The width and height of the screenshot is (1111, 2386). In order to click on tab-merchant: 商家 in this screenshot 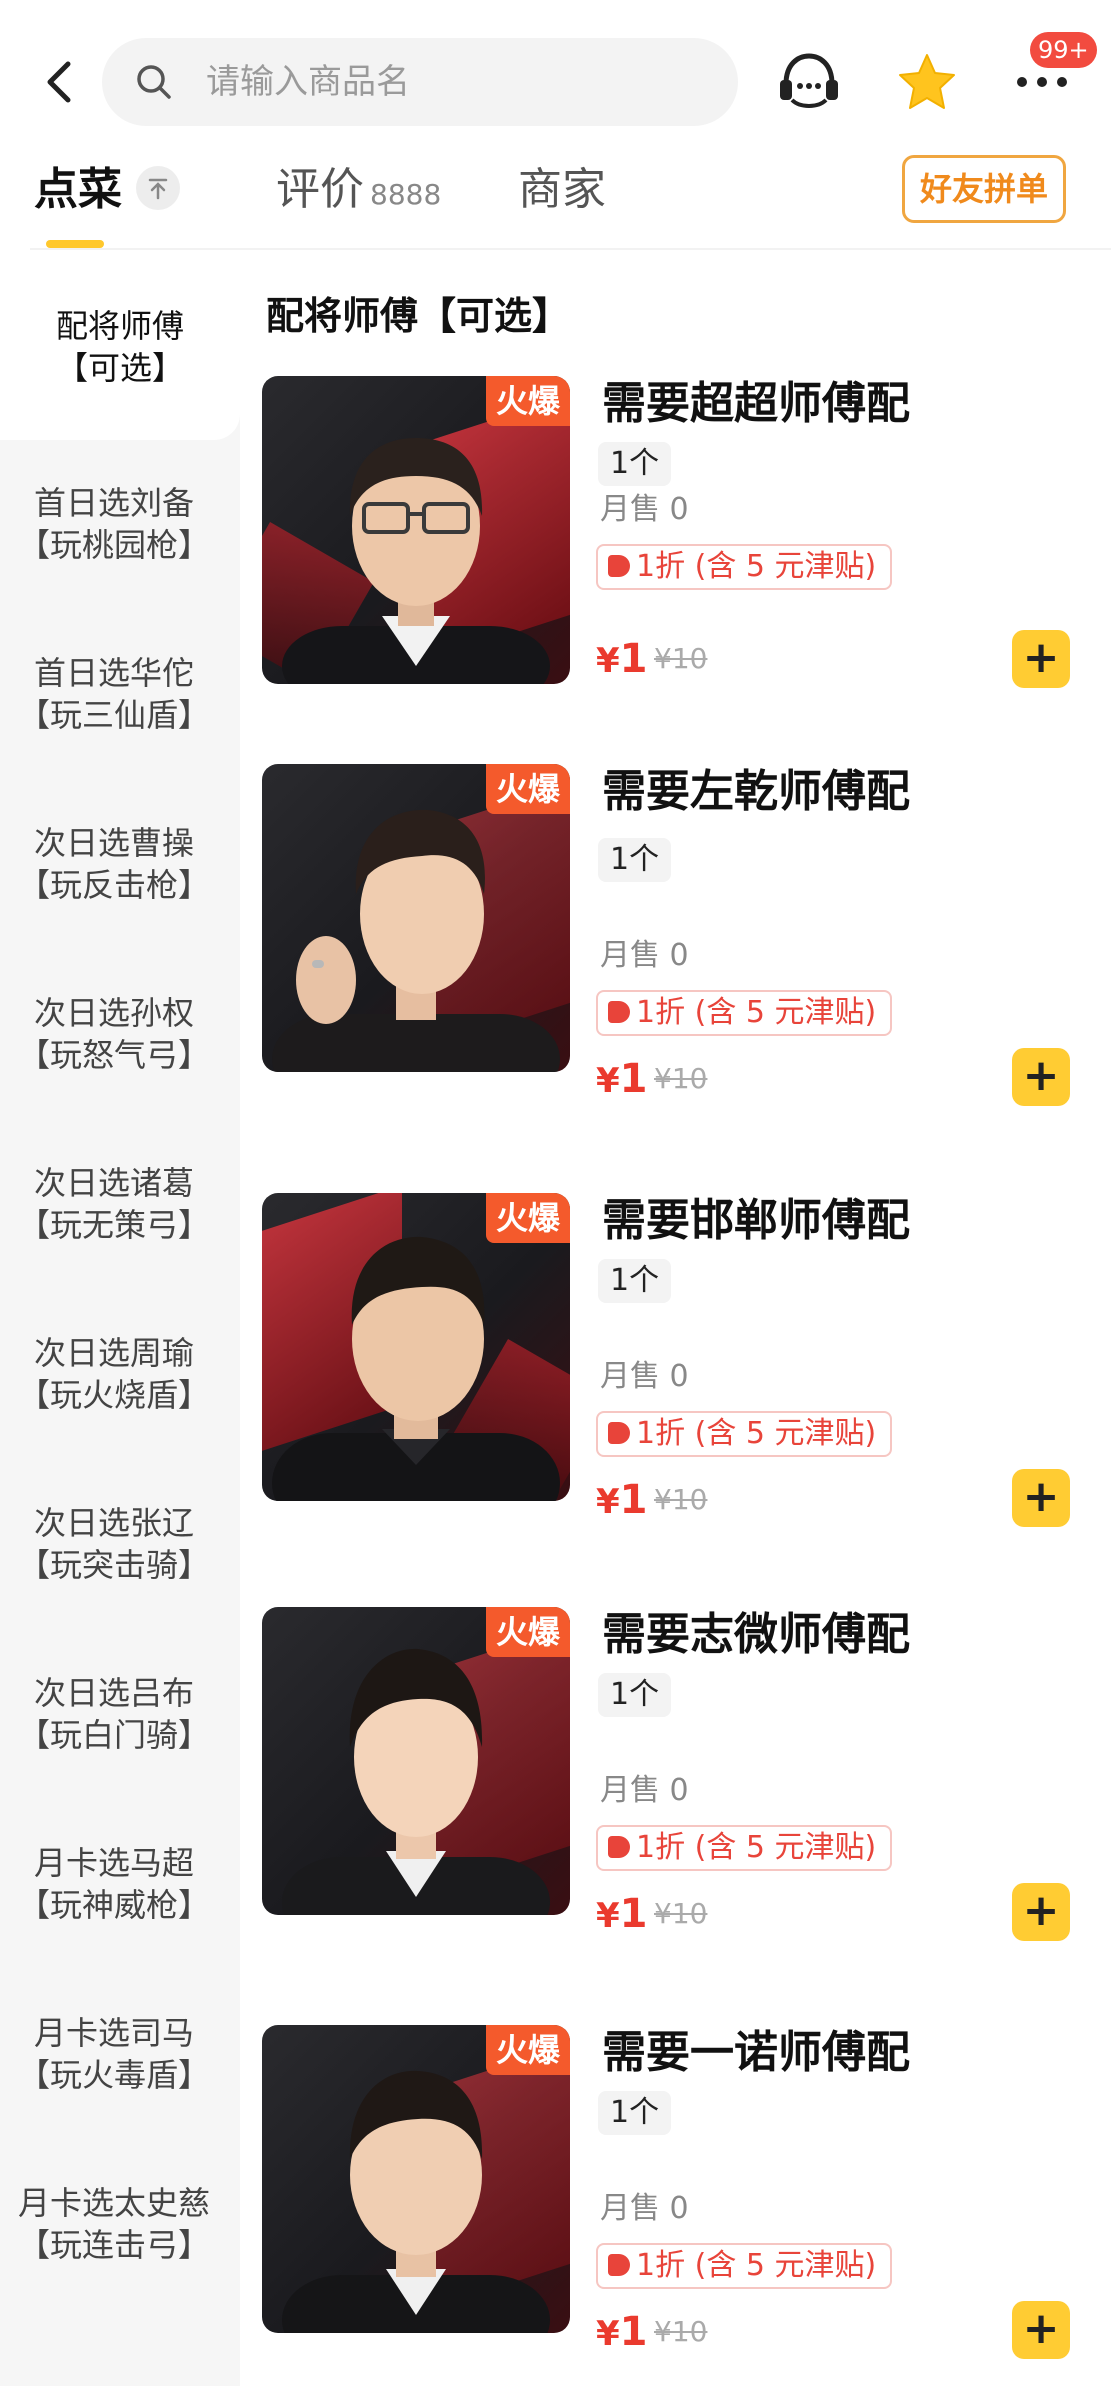, I will do `click(562, 190)`.